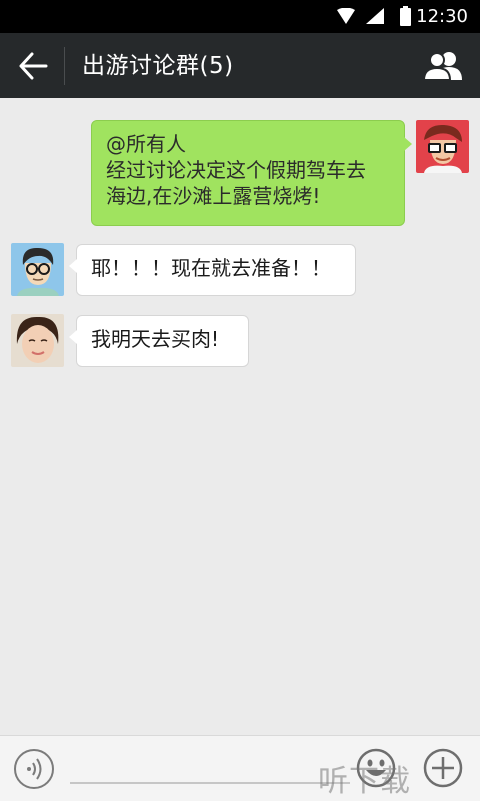 The width and height of the screenshot is (480, 801). I want to click on avatar-me, so click(442, 146).